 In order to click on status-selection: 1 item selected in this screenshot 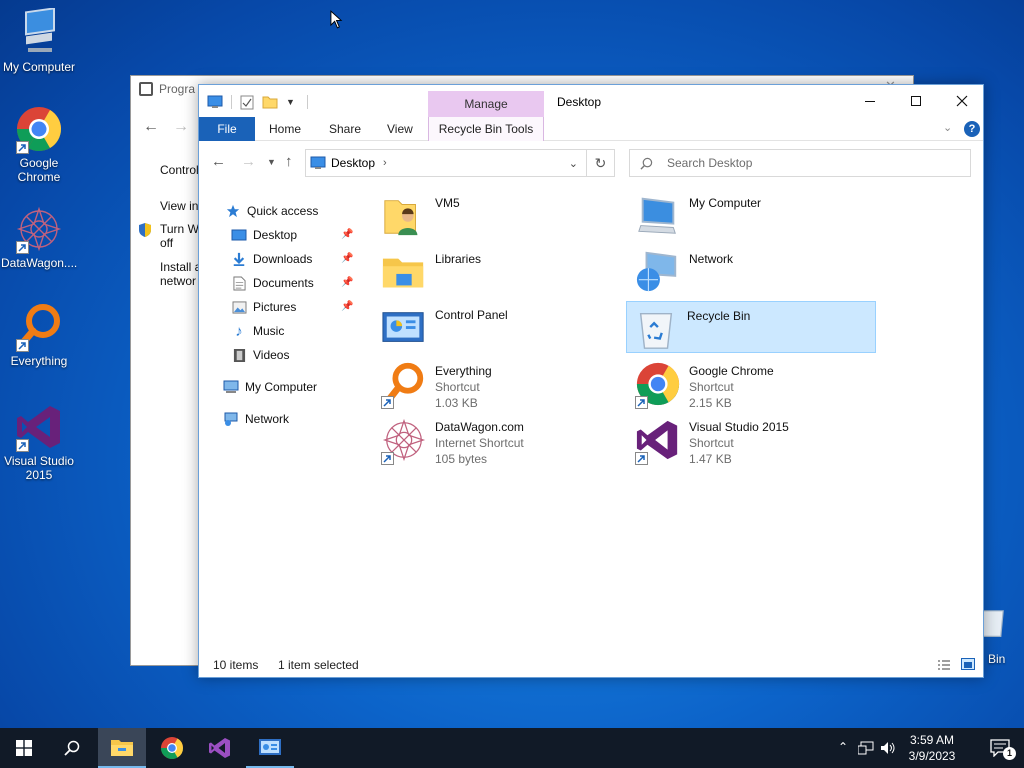, I will do `click(318, 665)`.